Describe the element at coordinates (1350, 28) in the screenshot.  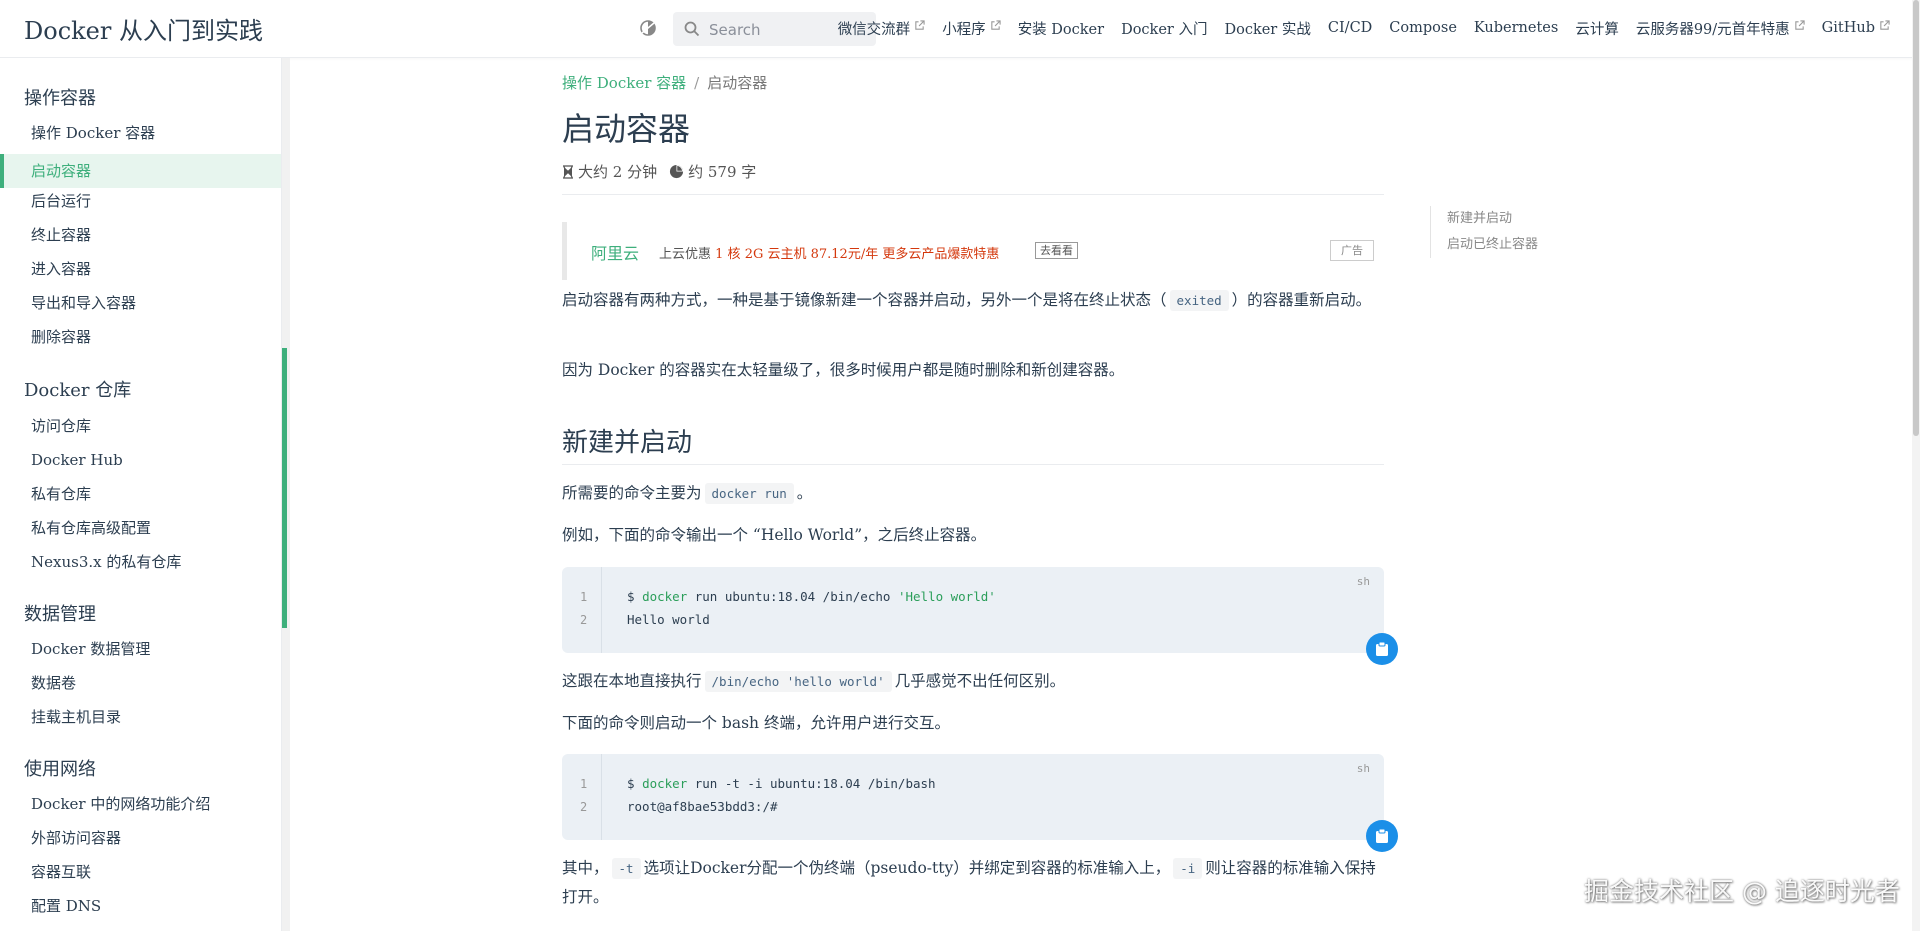
I see `nav-link-ci-cd: CI/CD` at that location.